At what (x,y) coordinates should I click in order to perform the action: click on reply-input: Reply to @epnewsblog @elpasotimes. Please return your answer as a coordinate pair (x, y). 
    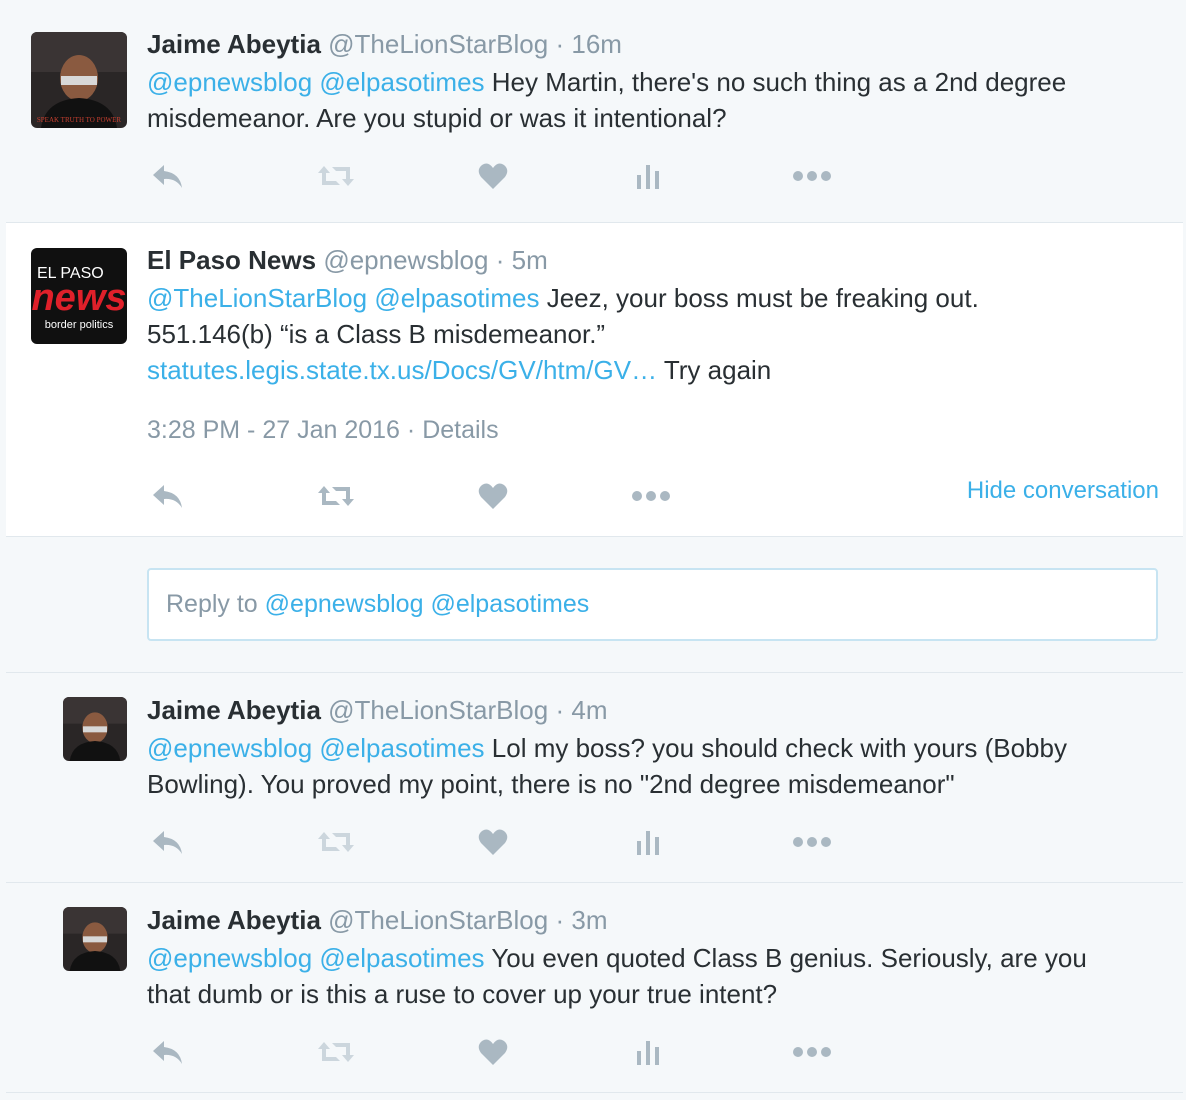
    Looking at the image, I should click on (652, 604).